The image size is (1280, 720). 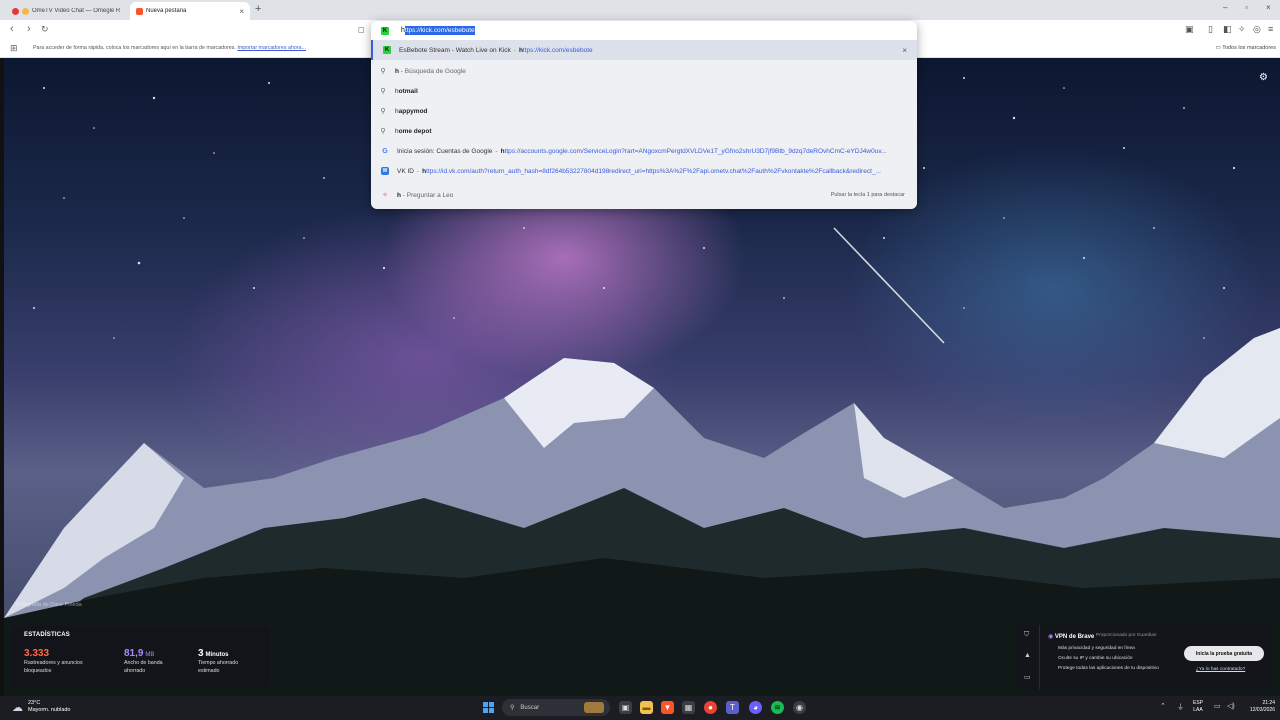 I want to click on chrome-icon: ●, so click(x=710, y=707).